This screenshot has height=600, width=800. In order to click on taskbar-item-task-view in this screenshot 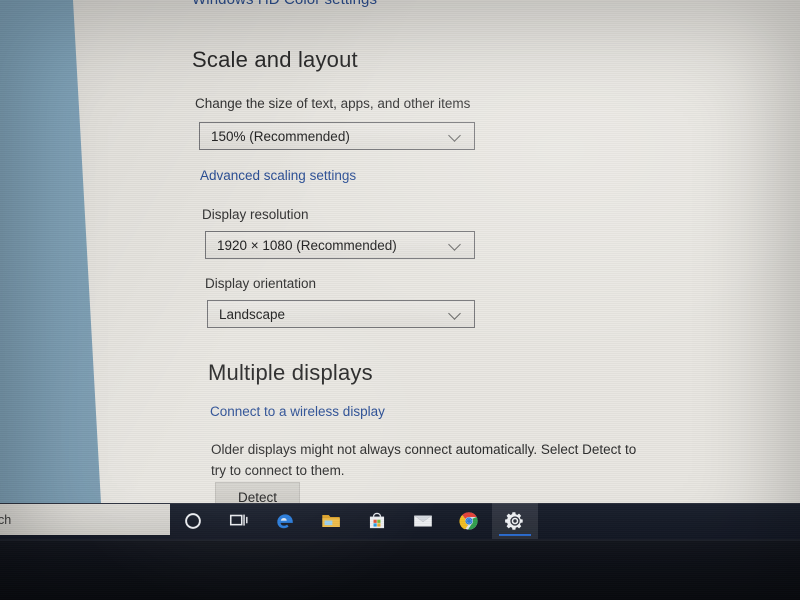, I will do `click(239, 521)`.